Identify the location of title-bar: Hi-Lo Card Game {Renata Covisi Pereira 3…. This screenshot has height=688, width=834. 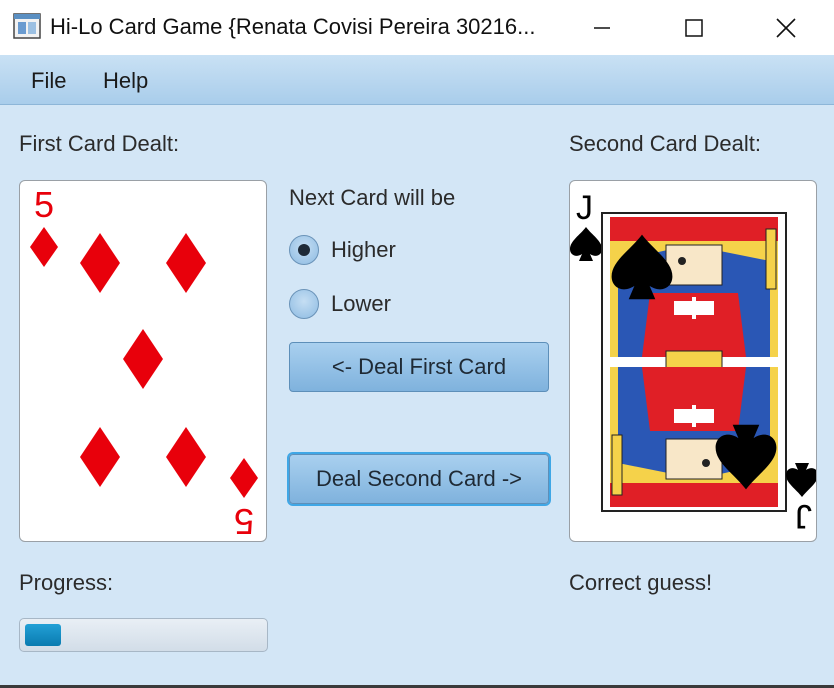
(417, 27).